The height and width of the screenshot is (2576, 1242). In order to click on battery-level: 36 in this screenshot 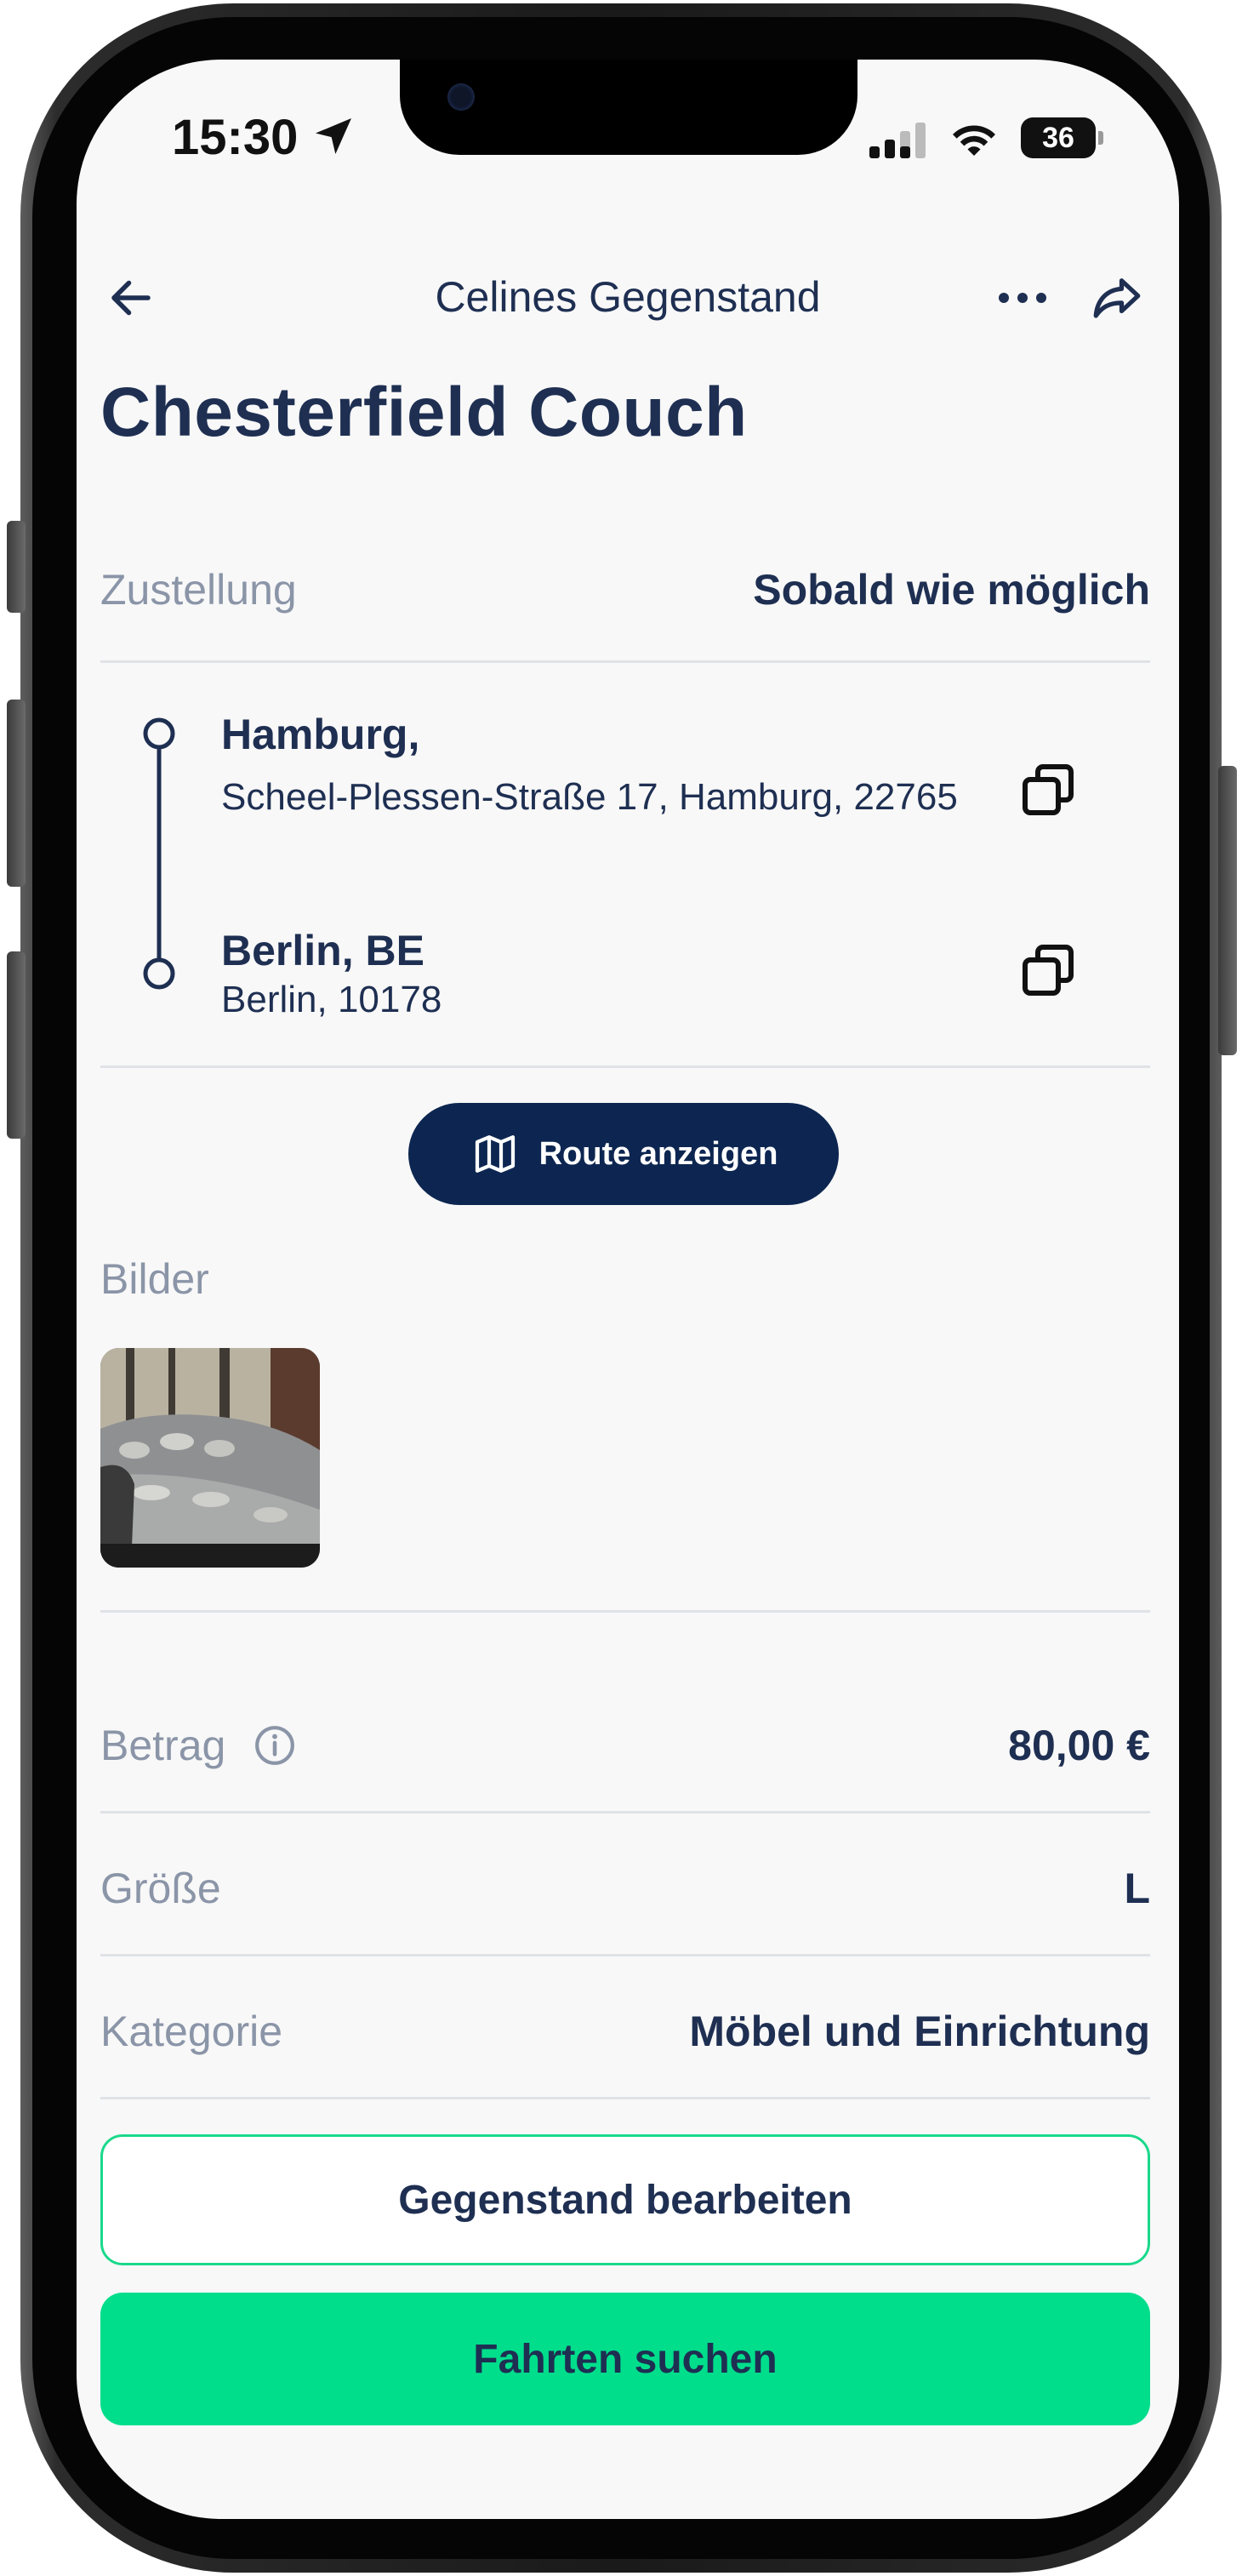, I will do `click(1058, 137)`.